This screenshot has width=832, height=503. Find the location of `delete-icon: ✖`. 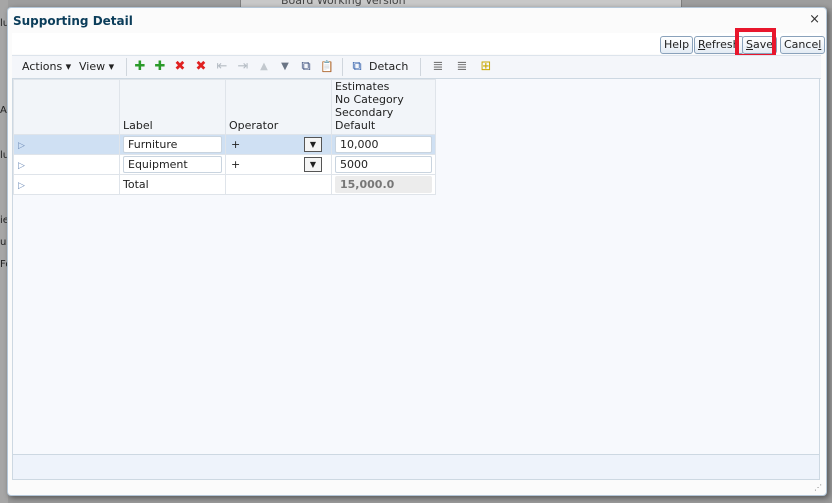

delete-icon: ✖ is located at coordinates (180, 67).